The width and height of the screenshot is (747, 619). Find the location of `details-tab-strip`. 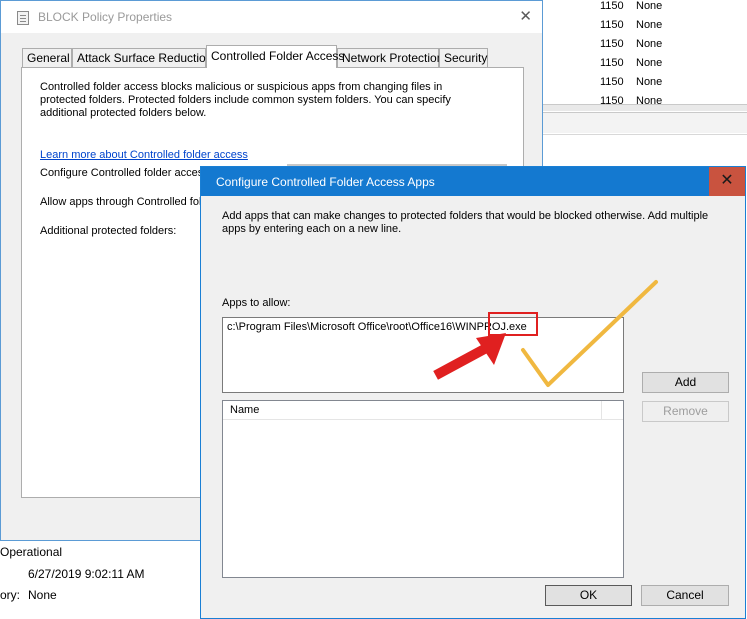

details-tab-strip is located at coordinates (645, 122).